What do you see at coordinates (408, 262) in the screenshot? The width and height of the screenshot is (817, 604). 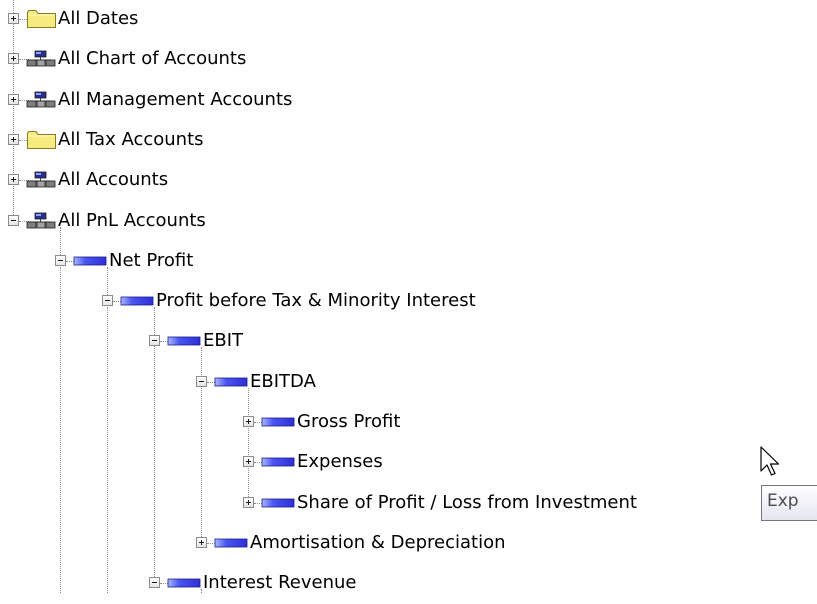 I see `tree-item-net-profit: Net Profit` at bounding box center [408, 262].